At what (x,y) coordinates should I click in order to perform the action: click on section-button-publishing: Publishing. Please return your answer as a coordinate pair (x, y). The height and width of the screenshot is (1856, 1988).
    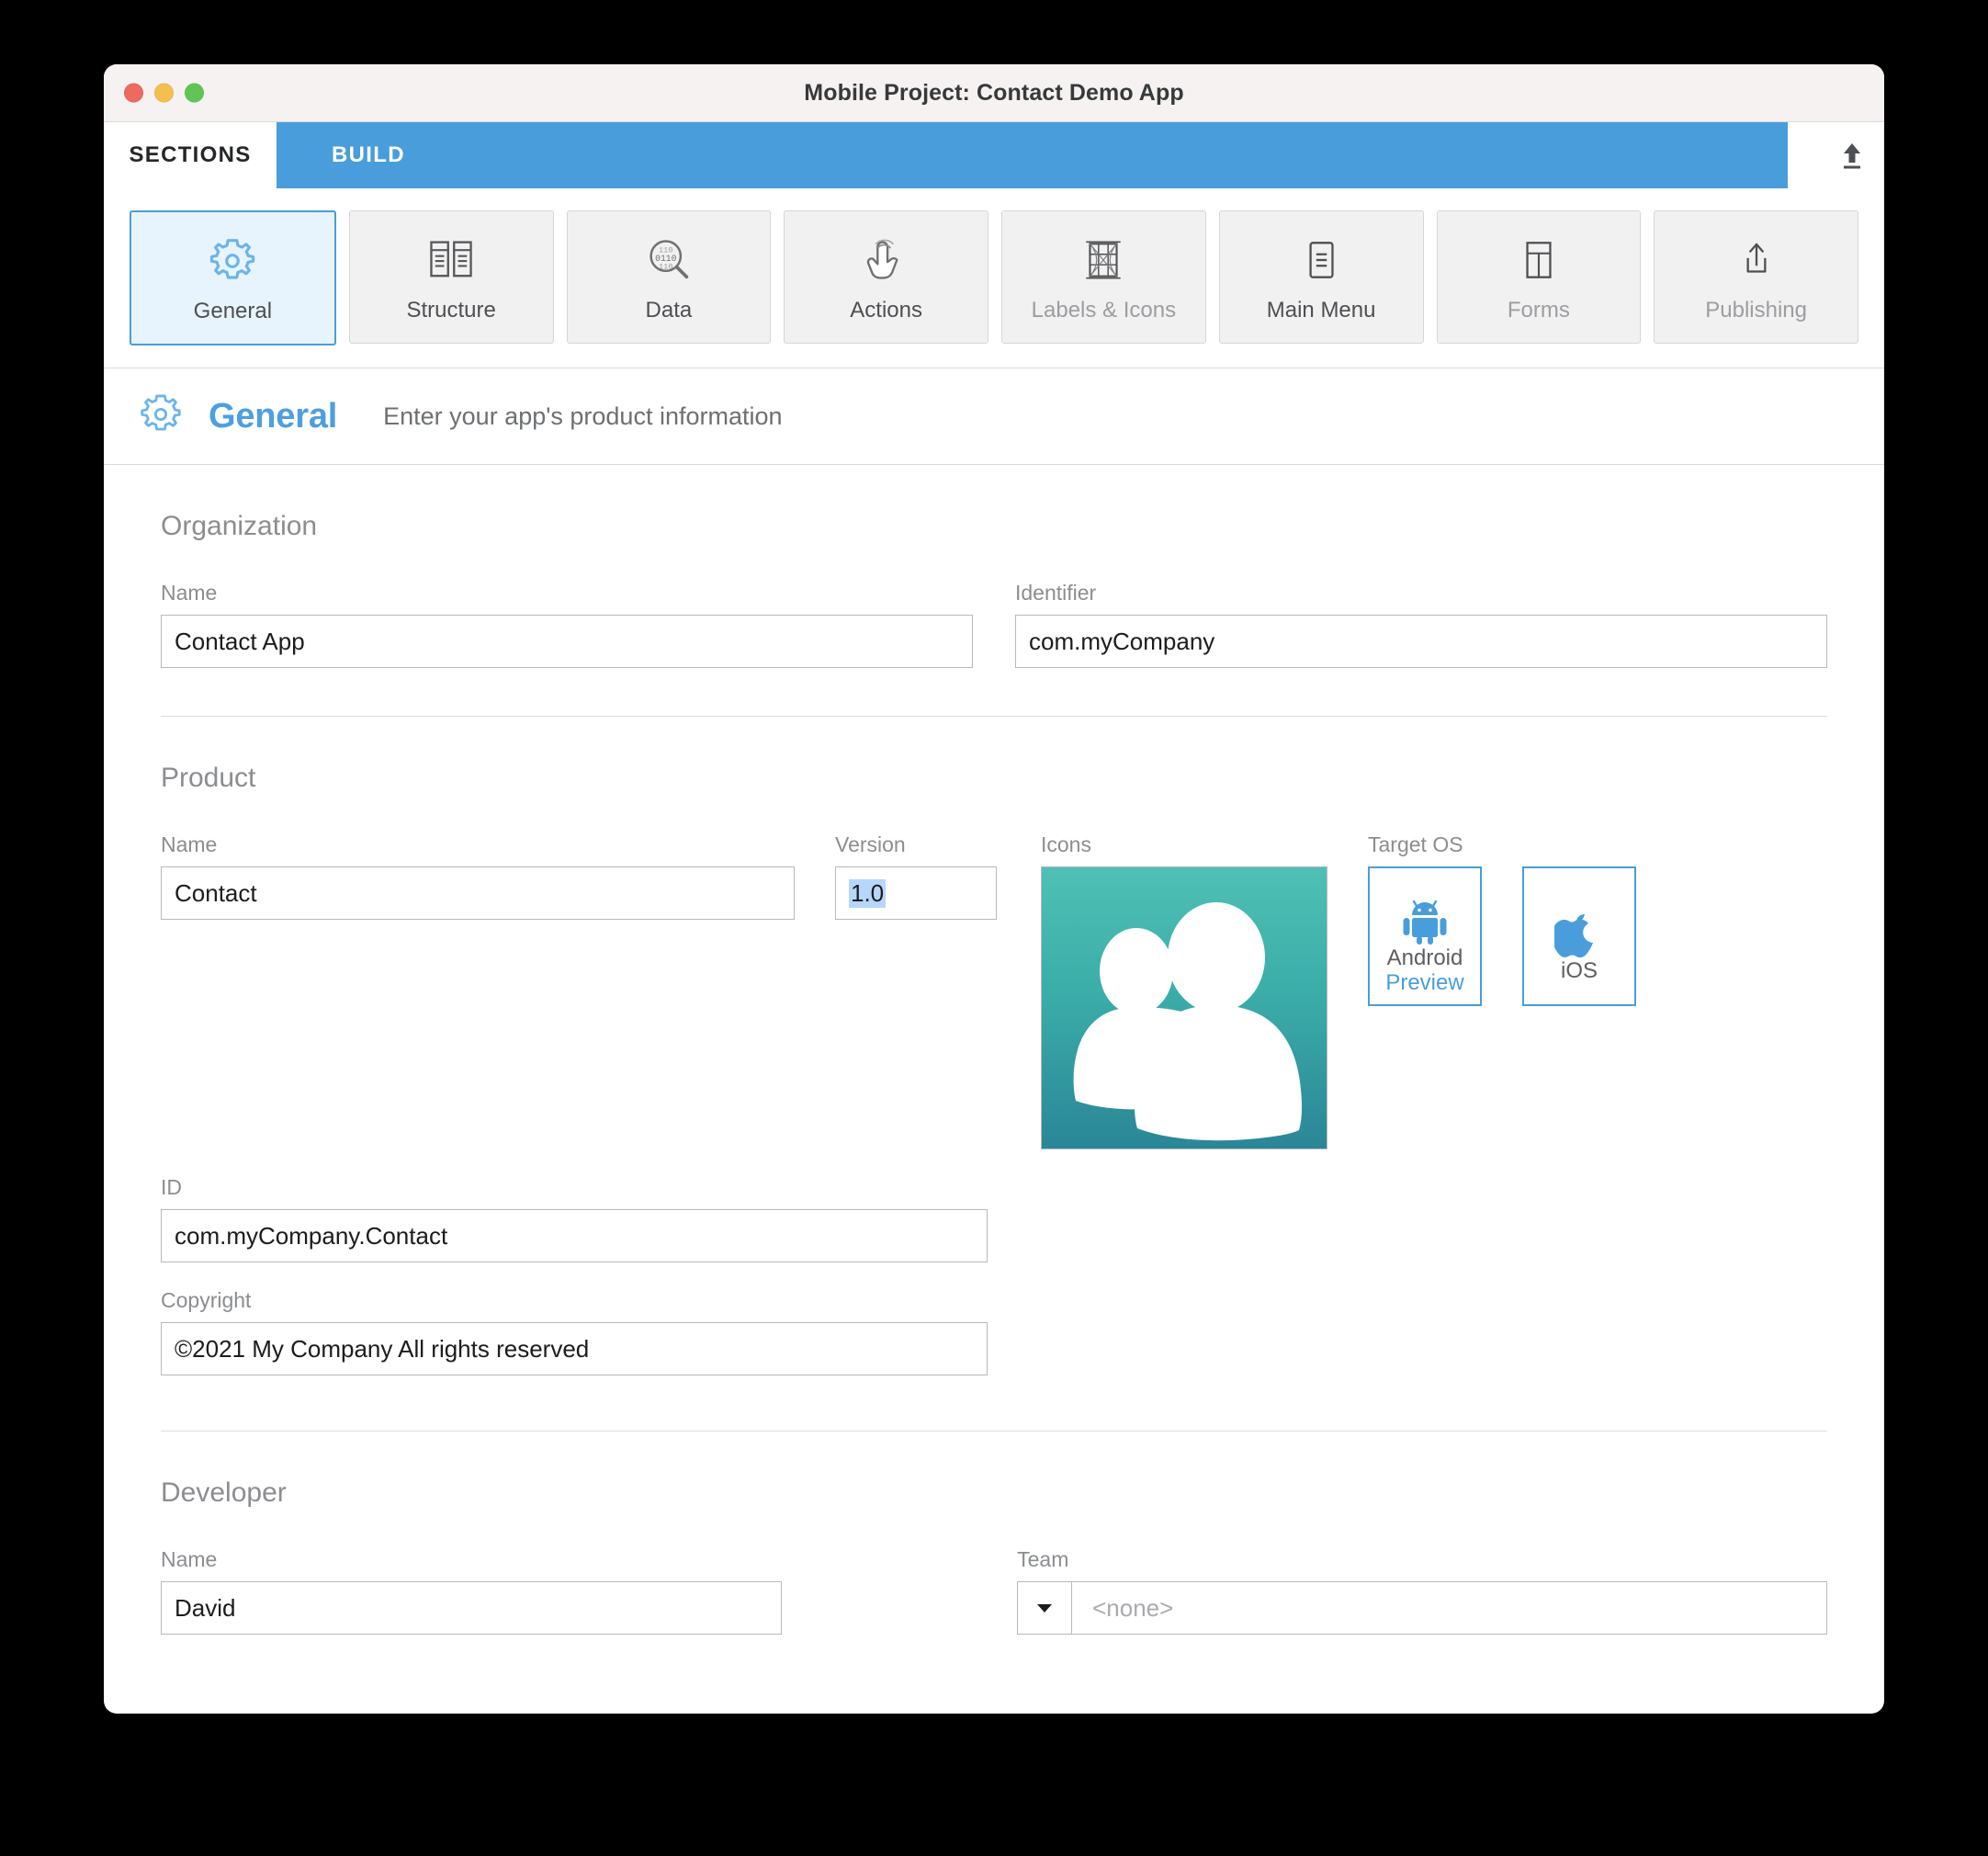
    Looking at the image, I should click on (1756, 277).